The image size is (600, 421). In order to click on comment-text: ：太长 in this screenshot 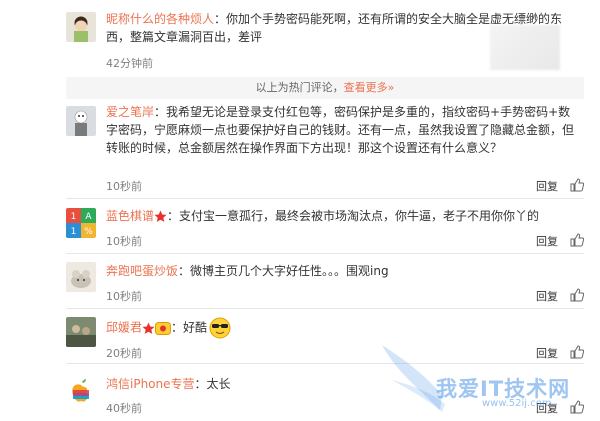, I will do `click(212, 384)`.